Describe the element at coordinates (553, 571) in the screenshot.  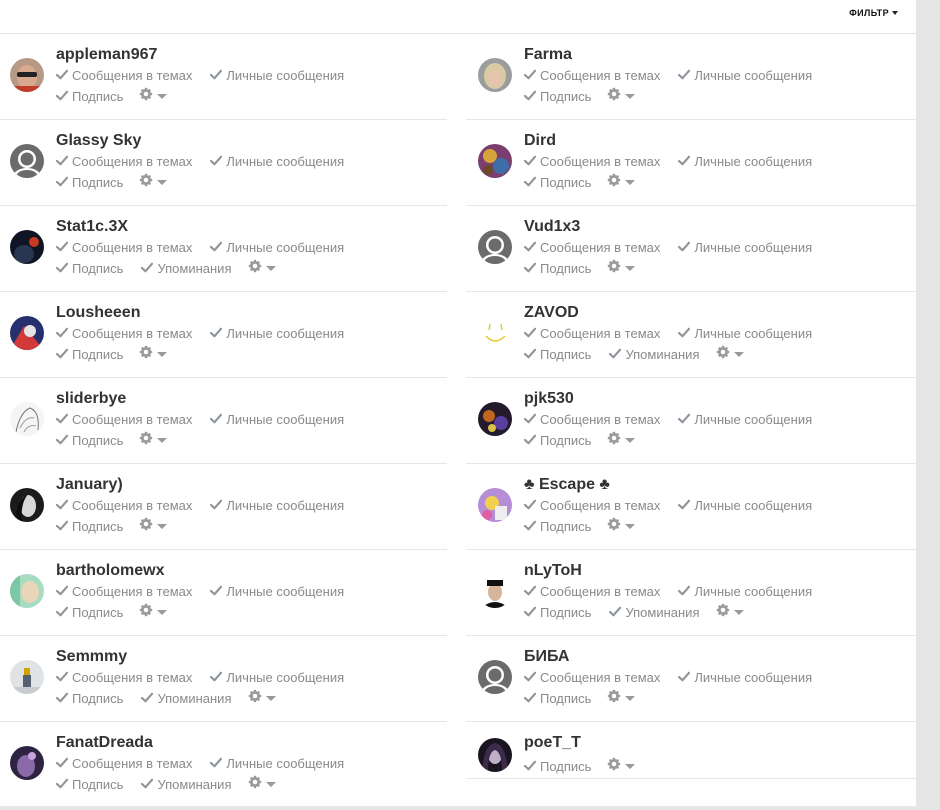
I see `username-link: nLyToH` at that location.